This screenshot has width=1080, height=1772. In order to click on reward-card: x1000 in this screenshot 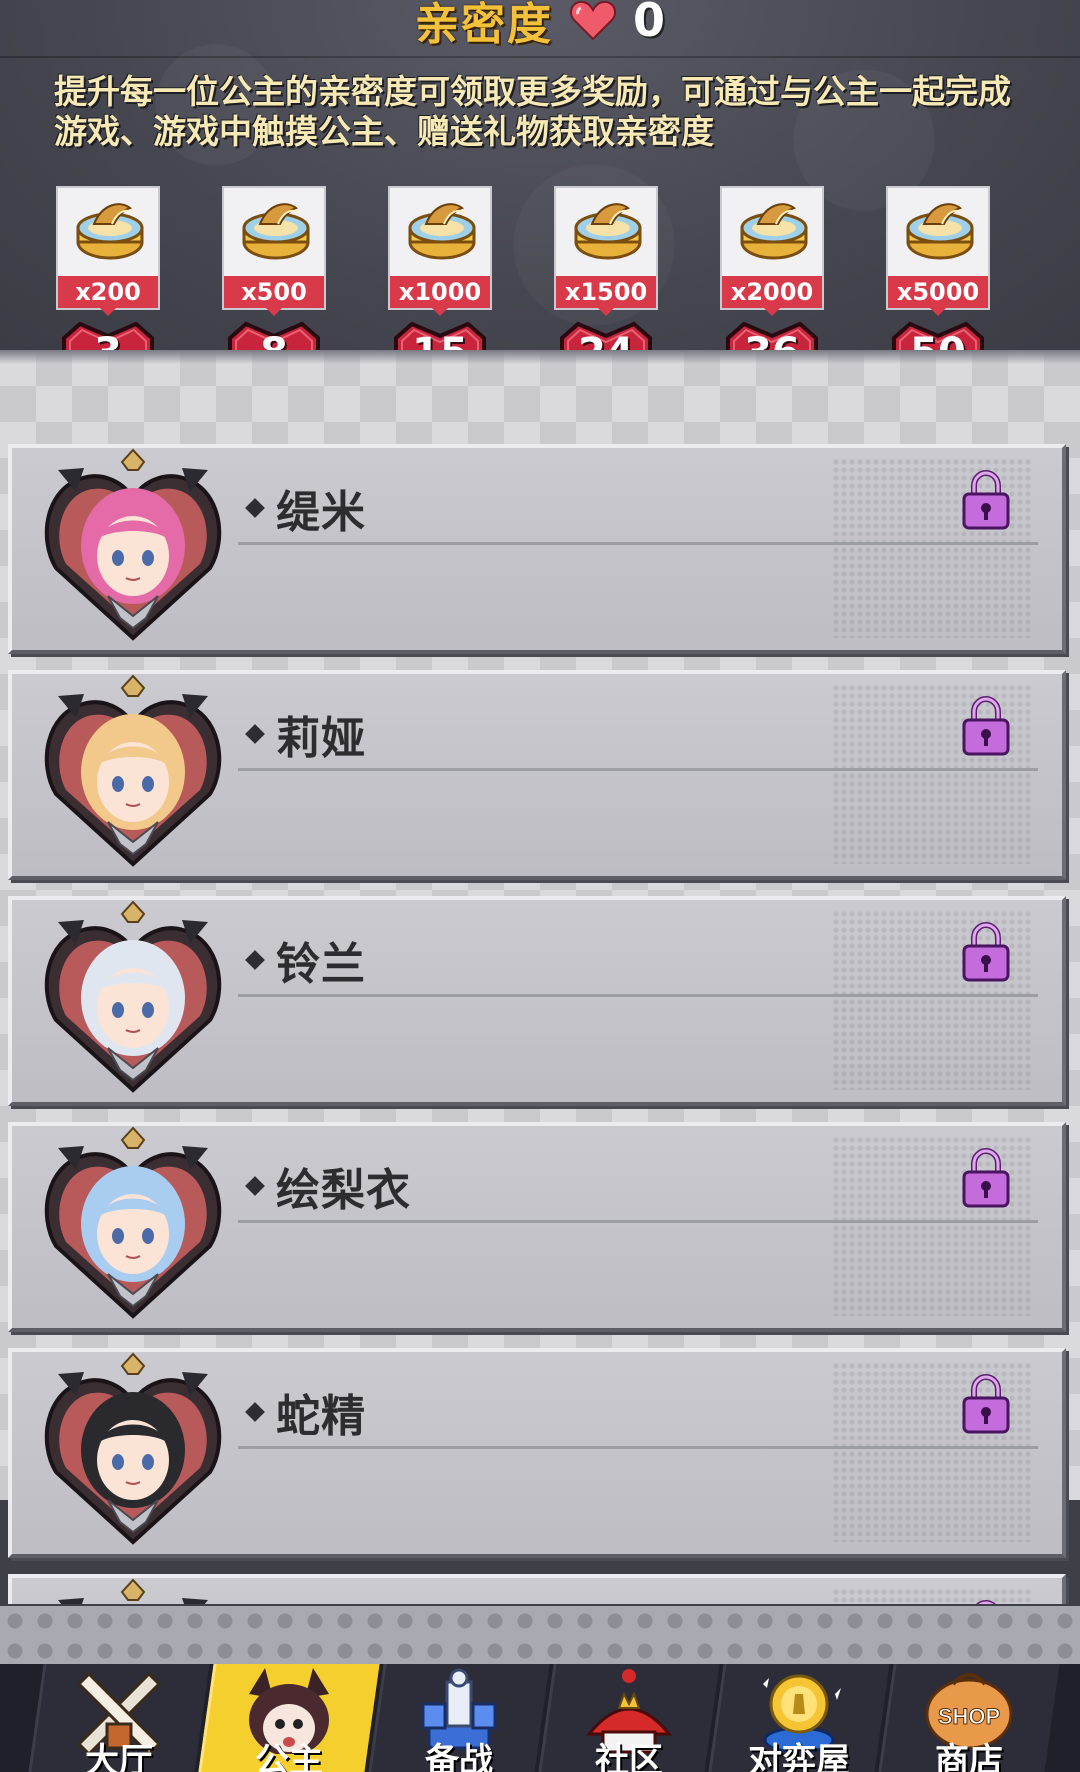, I will do `click(440, 251)`.